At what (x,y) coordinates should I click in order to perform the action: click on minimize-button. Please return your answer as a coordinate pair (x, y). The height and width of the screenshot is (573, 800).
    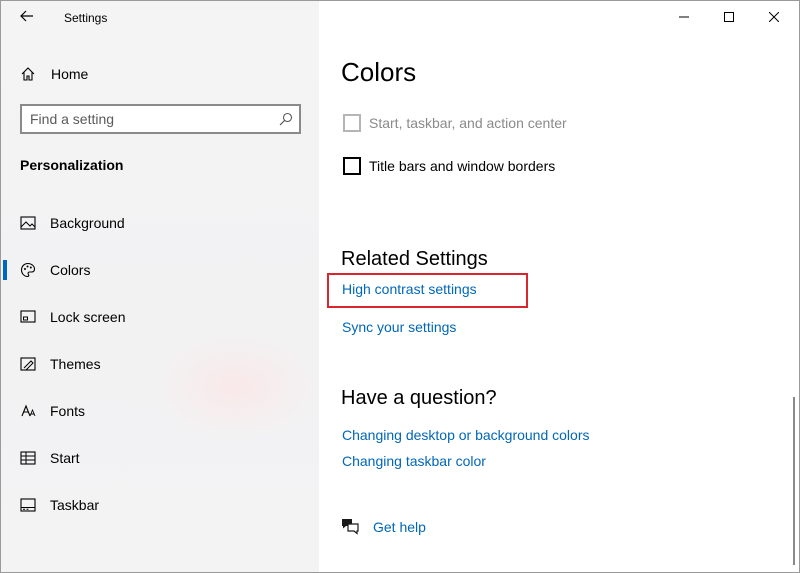
    Looking at the image, I should click on (684, 18).